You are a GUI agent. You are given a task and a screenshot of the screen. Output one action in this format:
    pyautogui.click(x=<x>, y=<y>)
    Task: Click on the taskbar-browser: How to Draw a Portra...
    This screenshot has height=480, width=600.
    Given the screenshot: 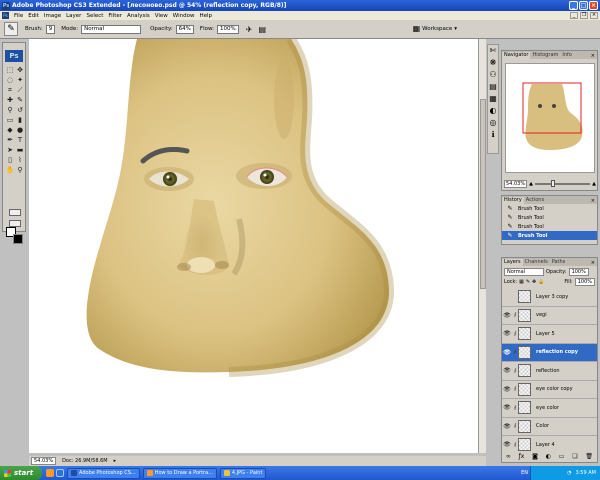 What is the action you would take?
    pyautogui.click(x=179, y=473)
    